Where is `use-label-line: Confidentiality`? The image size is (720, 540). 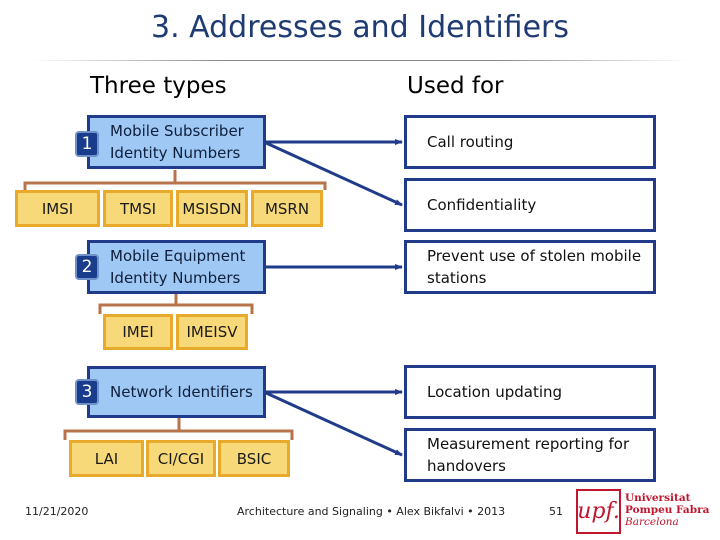 use-label-line: Confidentiality is located at coordinates (482, 205).